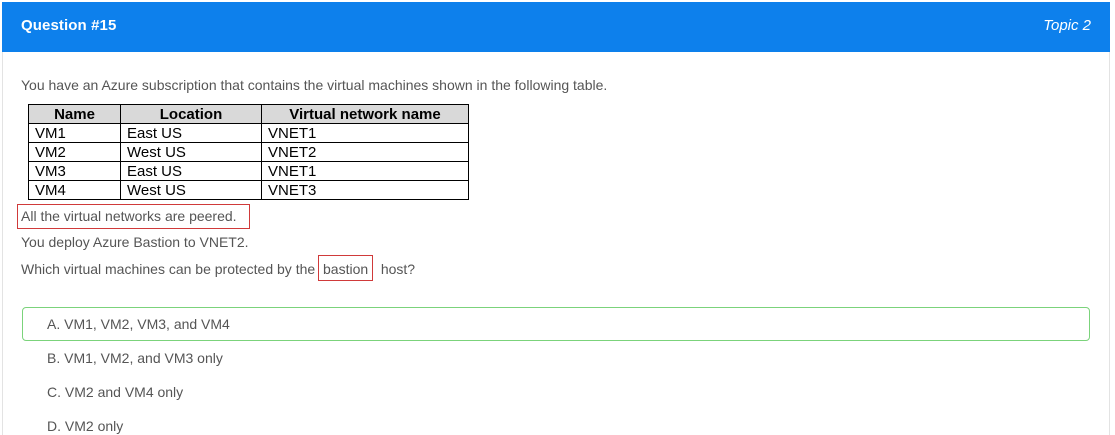 The width and height of the screenshot is (1115, 435). Describe the element at coordinates (556, 27) in the screenshot. I see `question-header: Question #15 Topic 2` at that location.